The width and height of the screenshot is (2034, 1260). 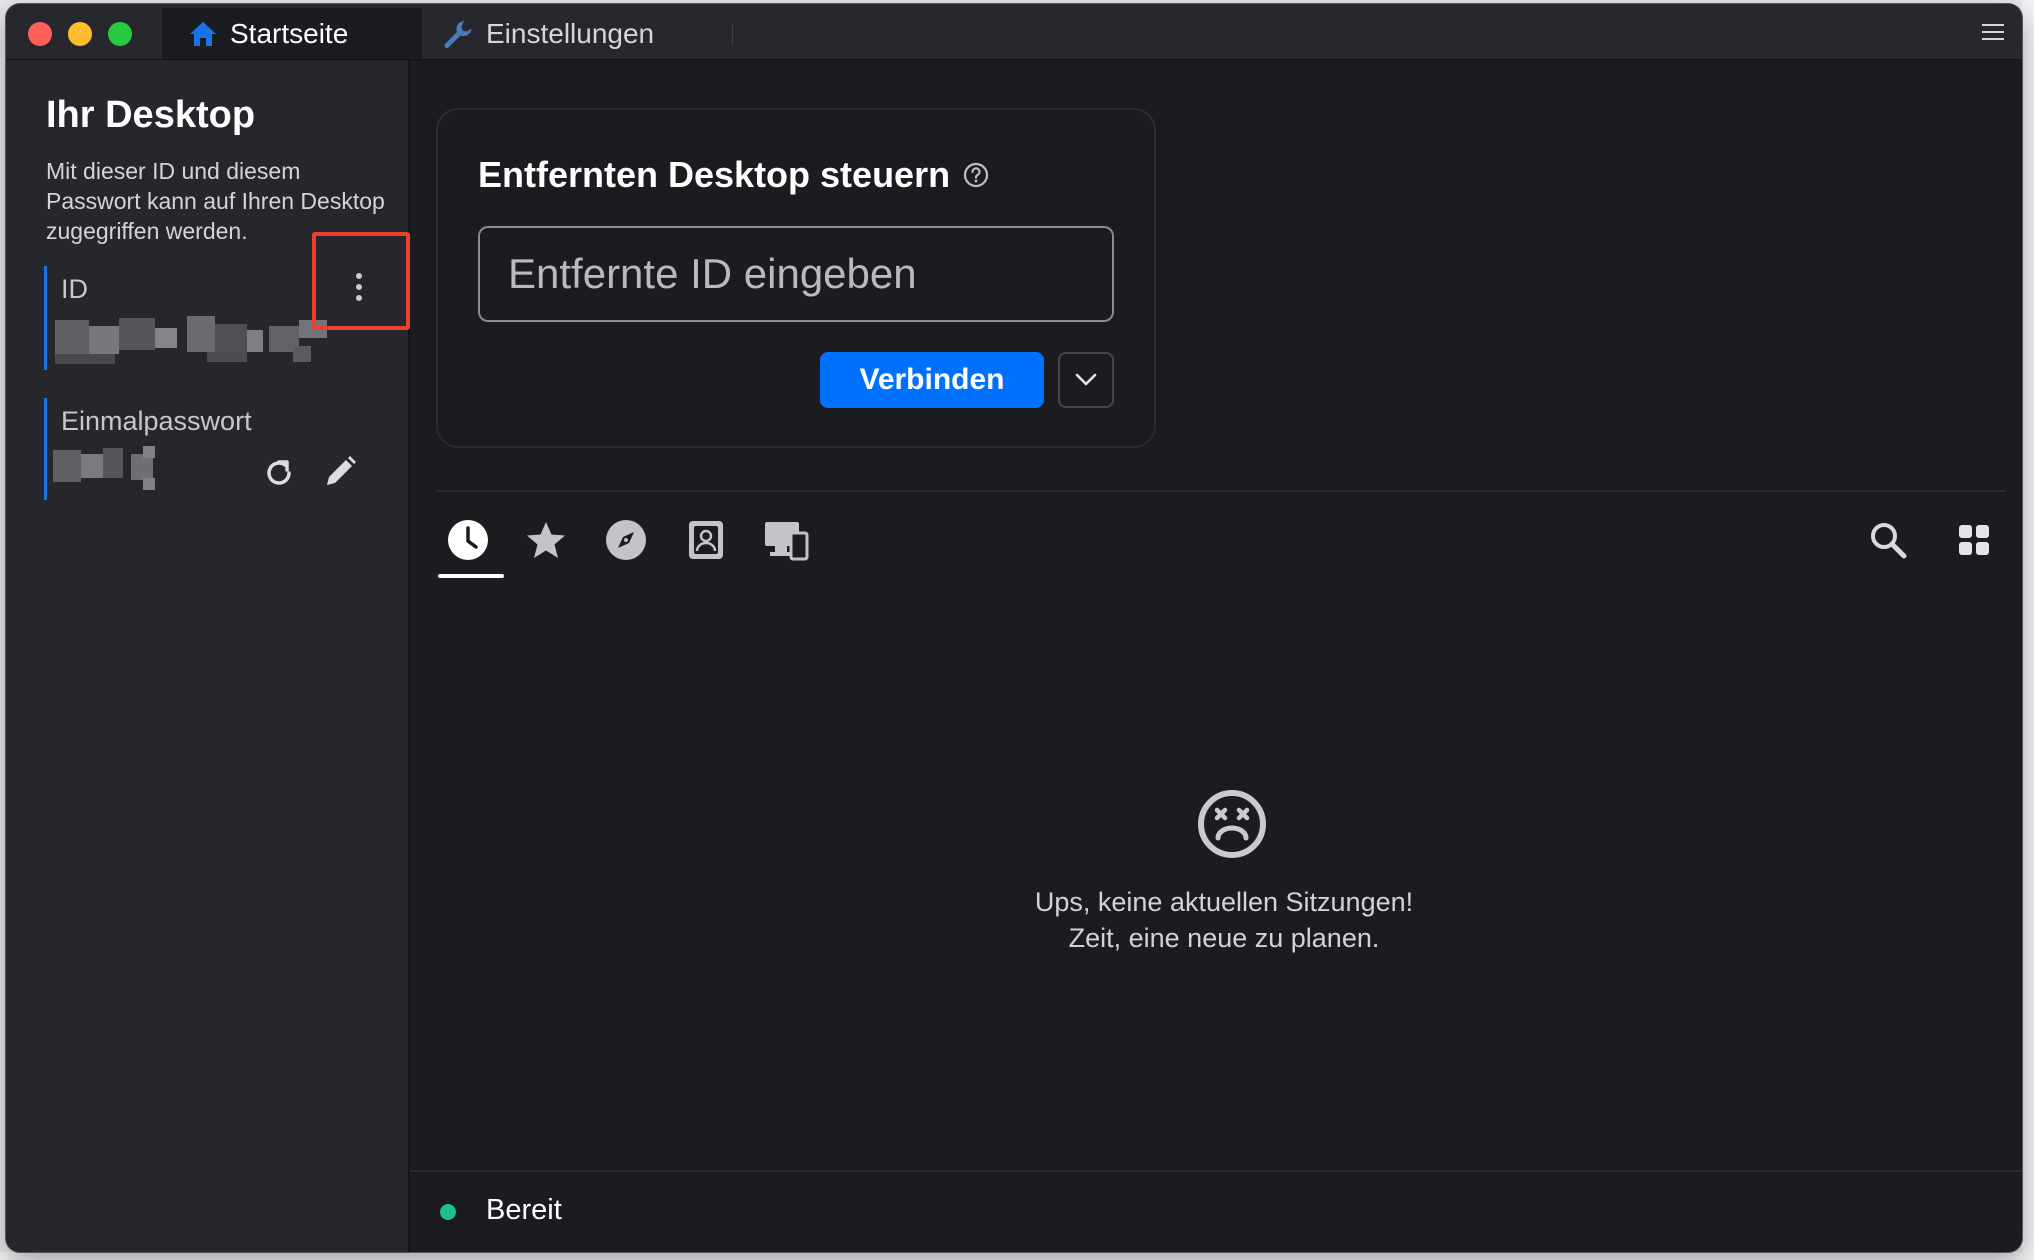 I want to click on empty-state-line-2: Zeit, eine neue zu planen., so click(x=1224, y=938).